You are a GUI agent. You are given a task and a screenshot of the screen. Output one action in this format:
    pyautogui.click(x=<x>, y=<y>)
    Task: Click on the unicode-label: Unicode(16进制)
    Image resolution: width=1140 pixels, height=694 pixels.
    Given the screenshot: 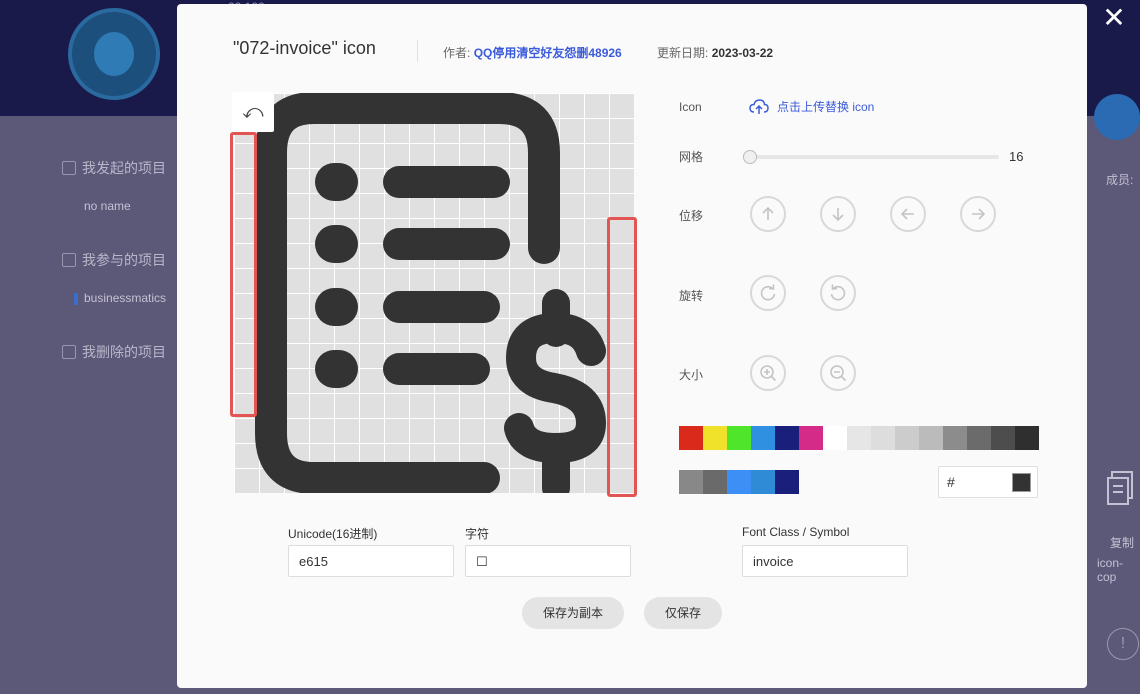 What is the action you would take?
    pyautogui.click(x=333, y=534)
    